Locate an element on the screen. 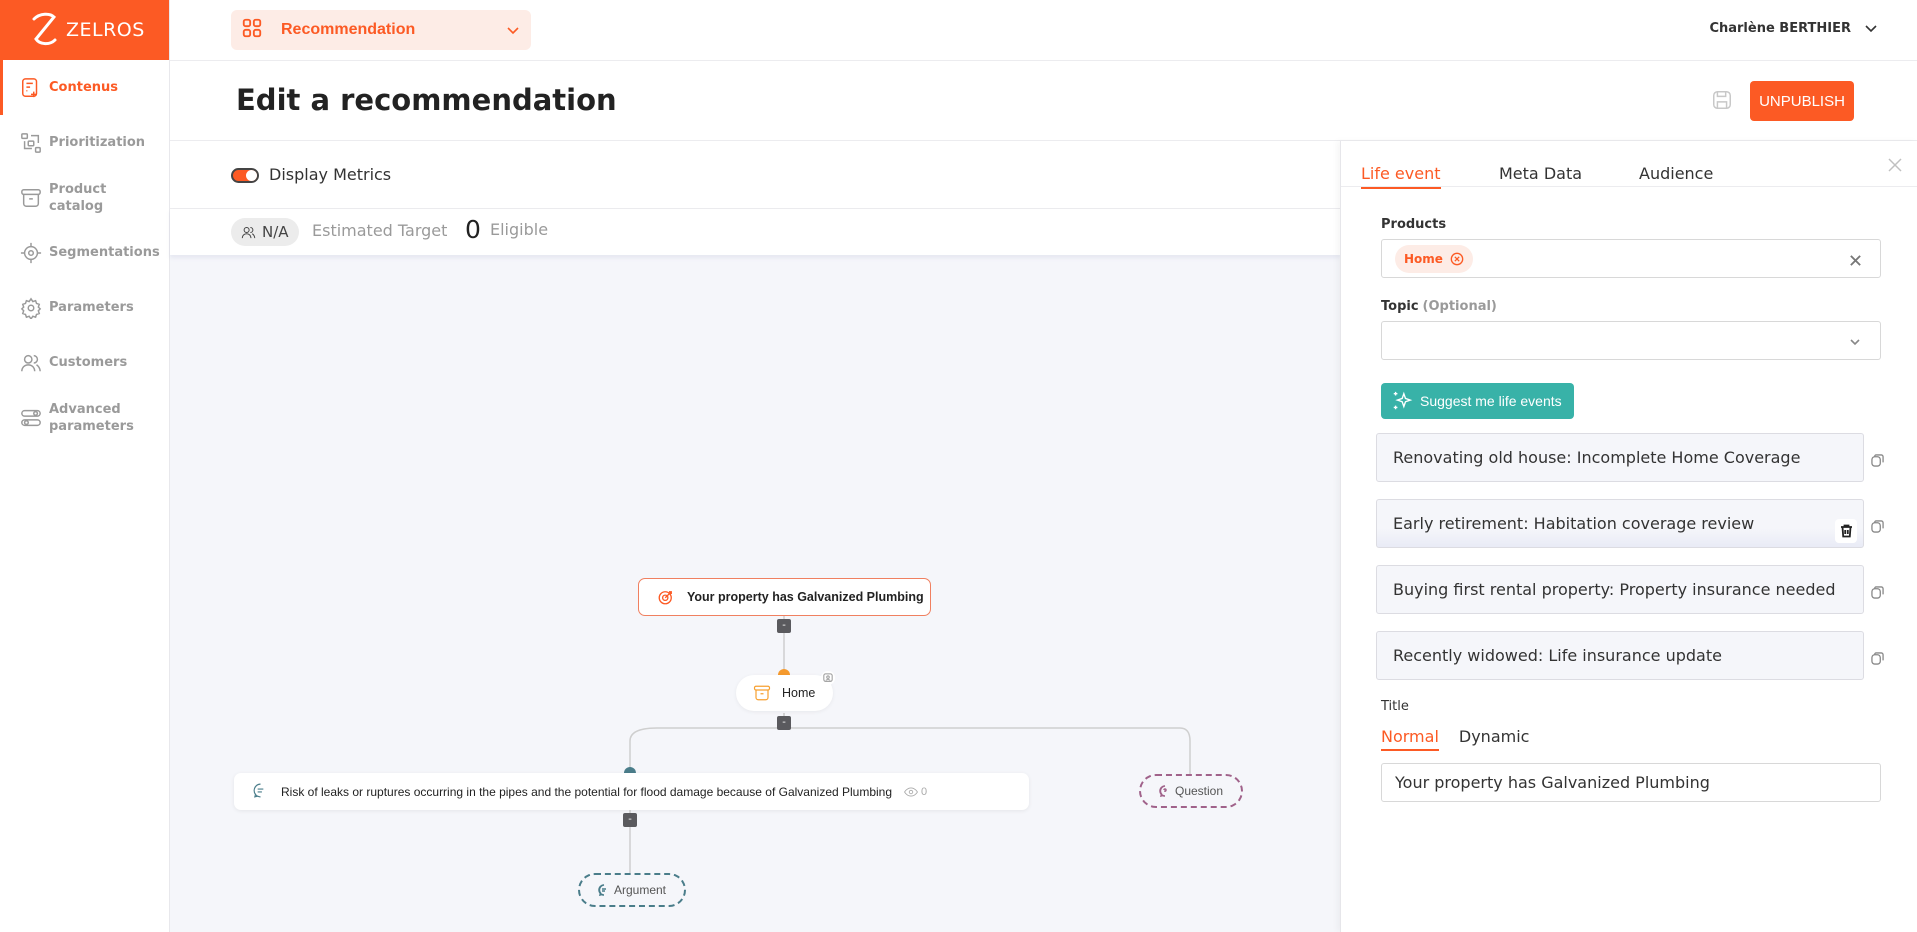 The image size is (1917, 932). metrics-bar: Display Metrics is located at coordinates (755, 175).